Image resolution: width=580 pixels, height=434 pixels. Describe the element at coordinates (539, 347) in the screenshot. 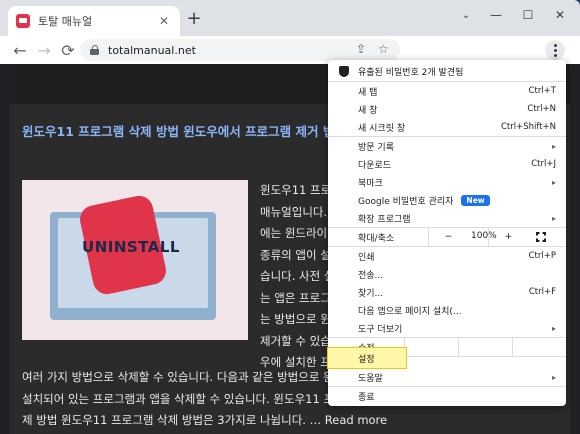

I see `edit-paste-button` at that location.